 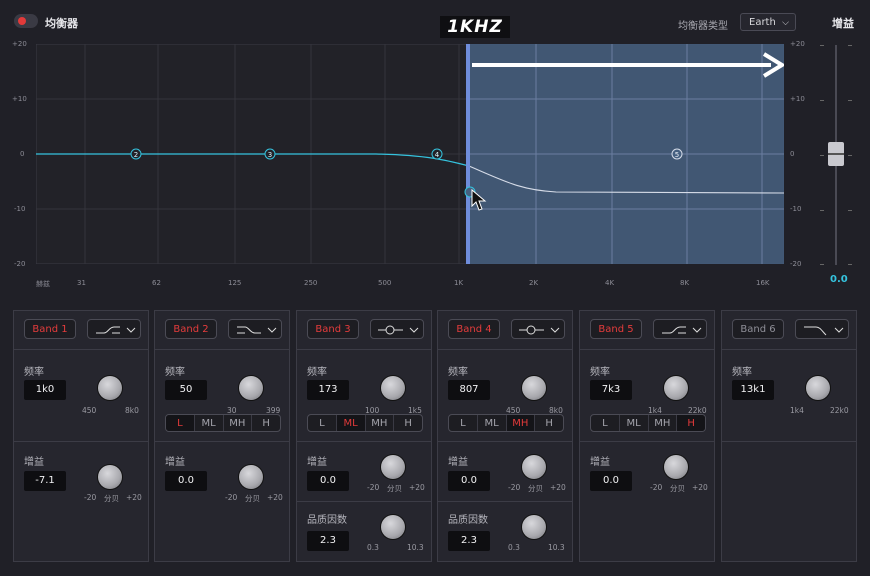 I want to click on band-2-shape-select, so click(x=255, y=329).